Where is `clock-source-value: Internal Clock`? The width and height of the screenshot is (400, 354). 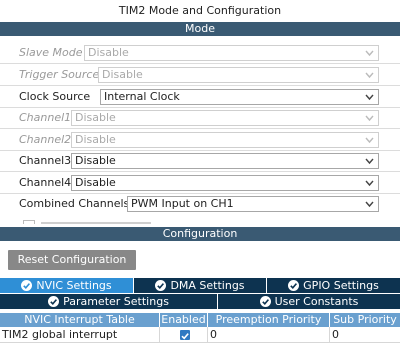 clock-source-value: Internal Clock is located at coordinates (142, 96).